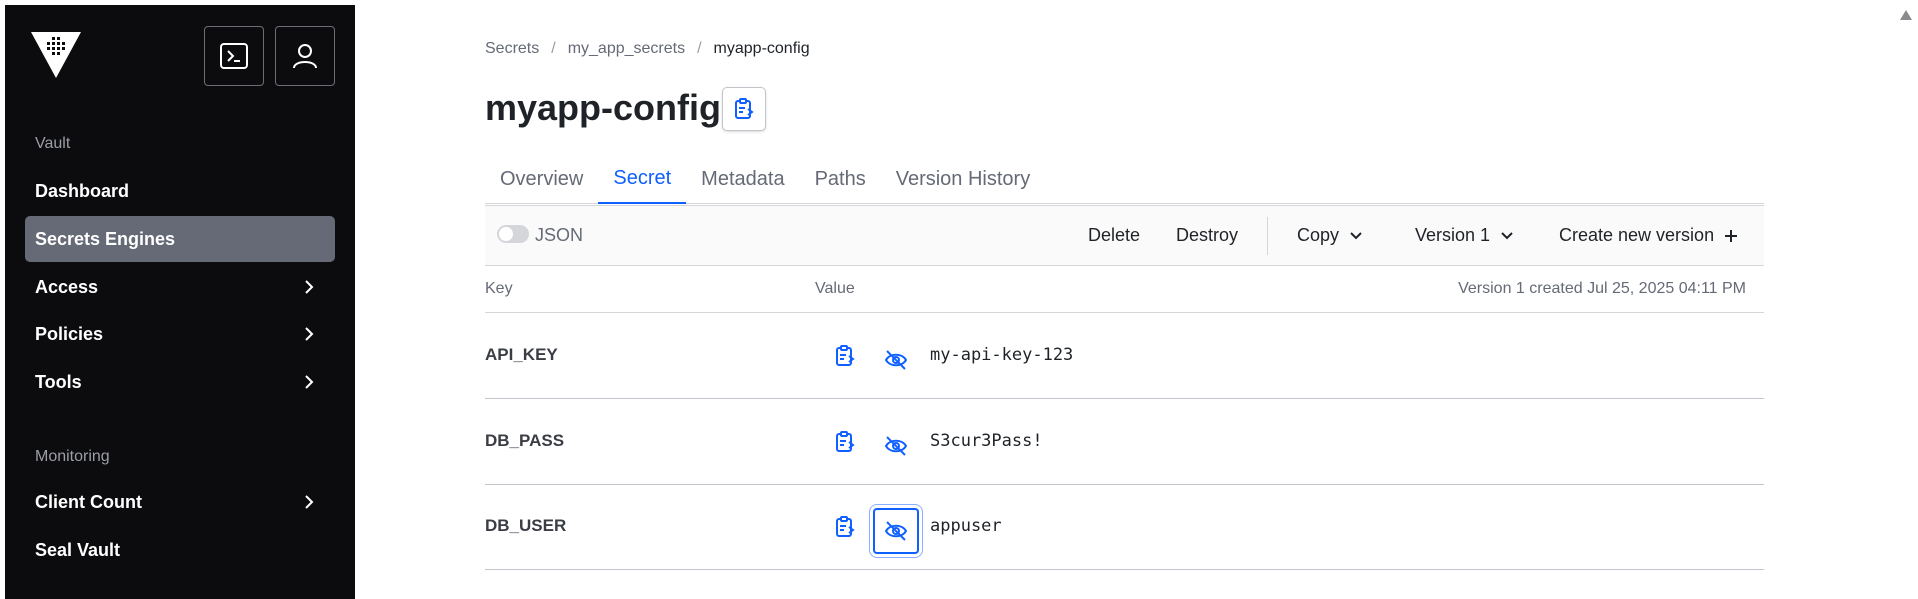  Describe the element at coordinates (512, 49) in the screenshot. I see `breadcrumb-link-secrets: Secrets` at that location.